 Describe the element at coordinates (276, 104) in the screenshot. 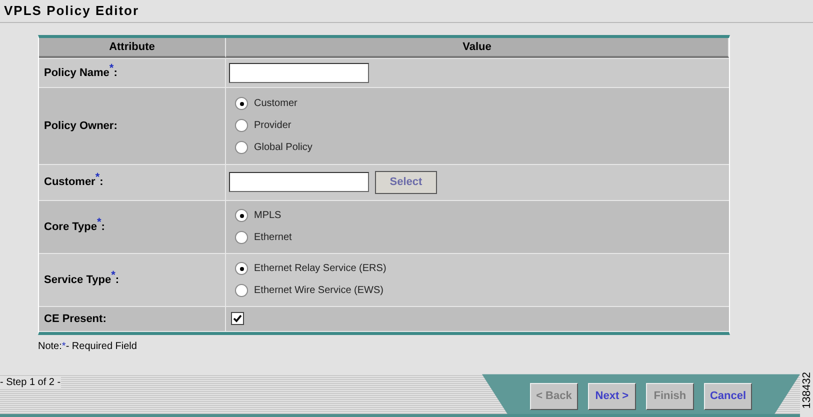

I see `radio-label: Customer` at that location.